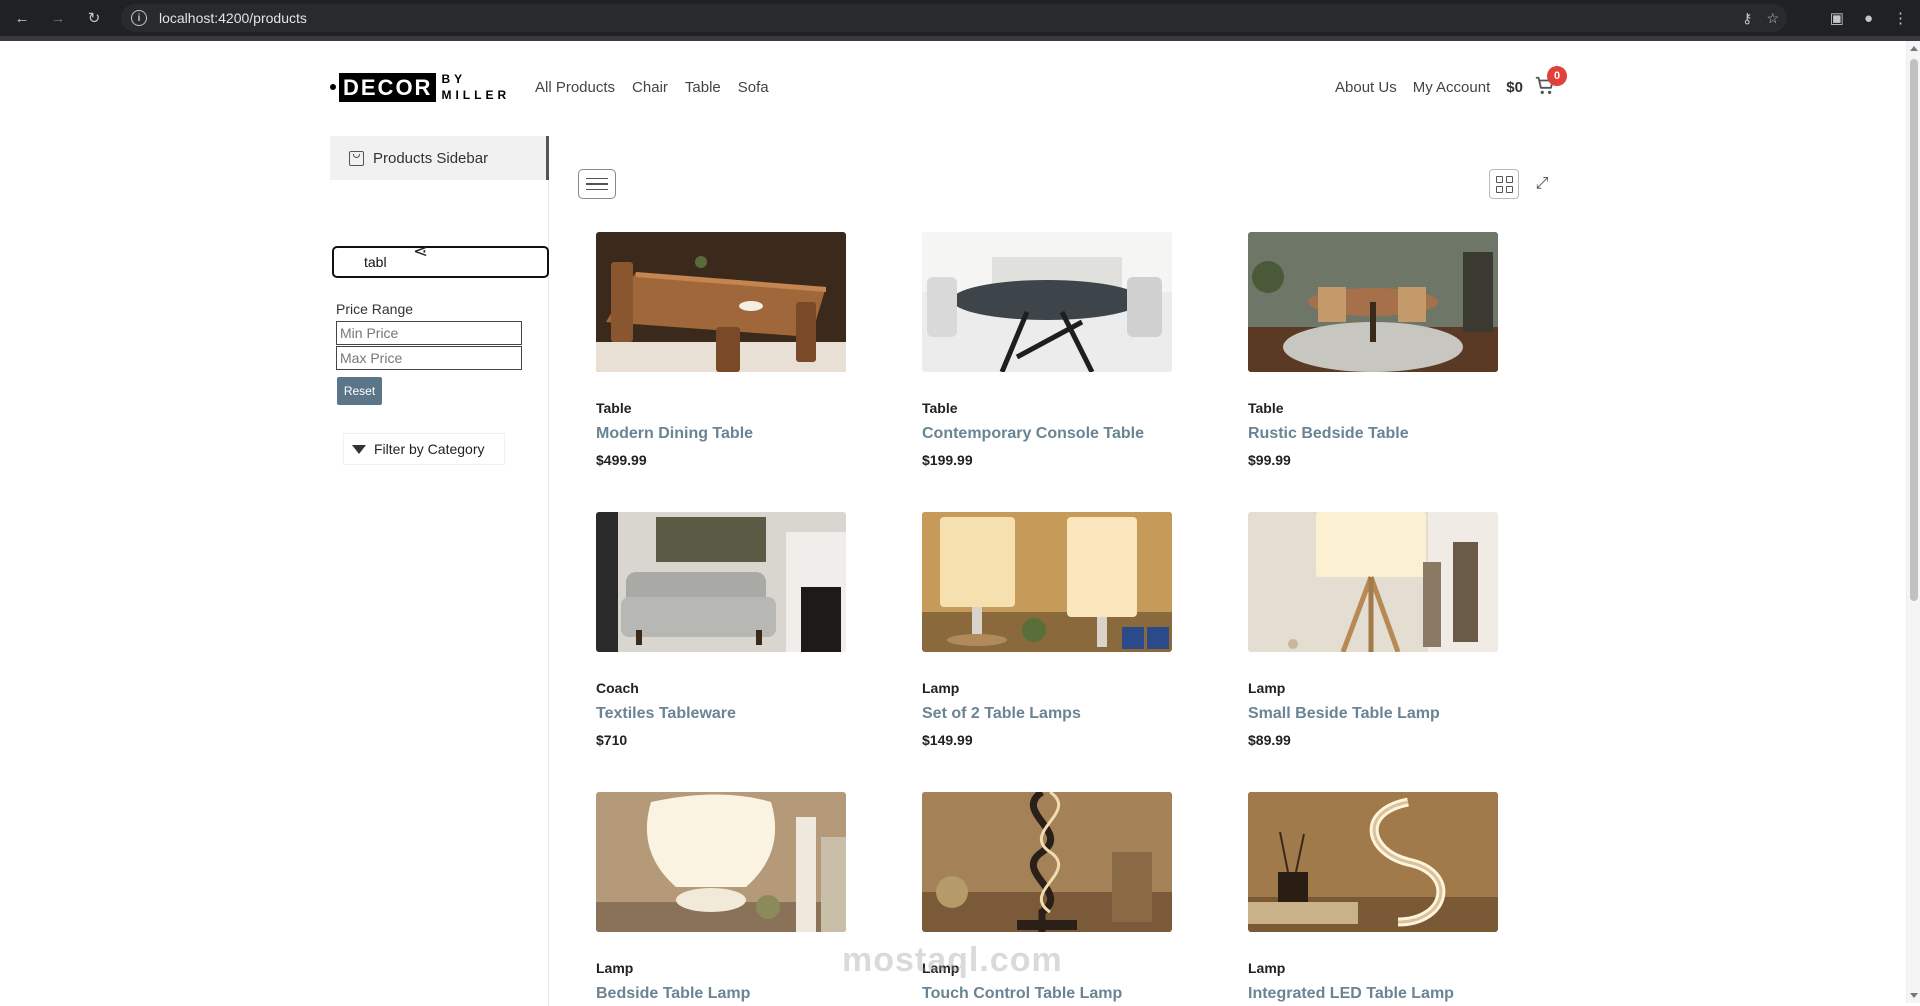 The width and height of the screenshot is (1920, 1006). Describe the element at coordinates (753, 87) in the screenshot. I see `nav-sofa: Sofa` at that location.